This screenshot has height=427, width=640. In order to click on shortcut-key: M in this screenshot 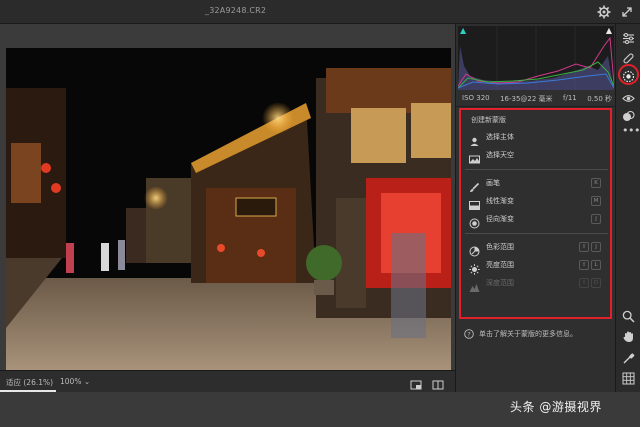, I will do `click(596, 201)`.